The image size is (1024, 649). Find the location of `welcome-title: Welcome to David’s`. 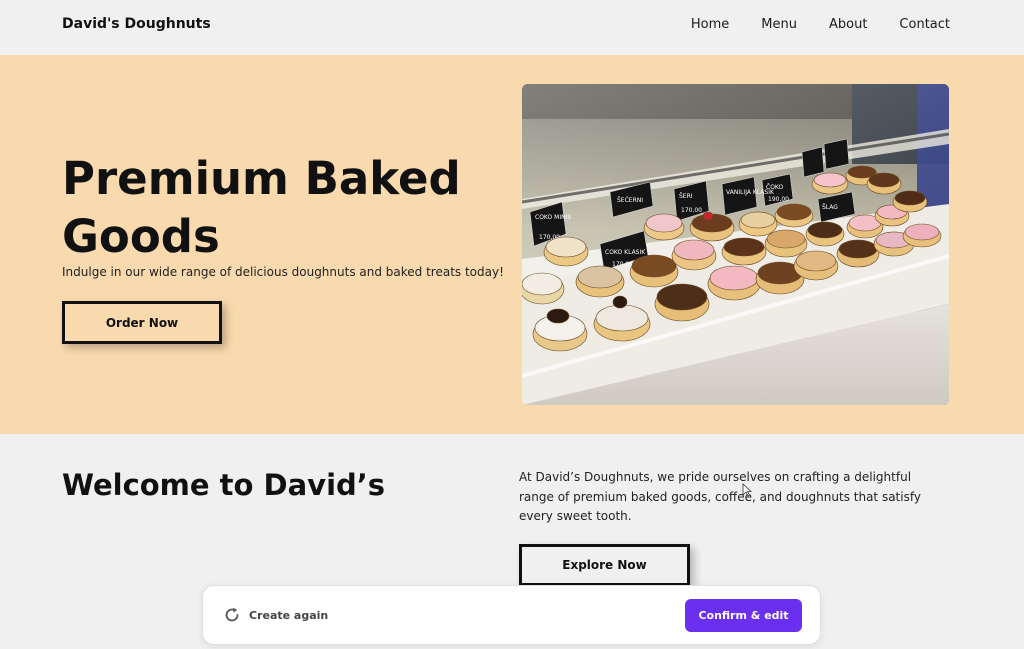

welcome-title: Welcome to David’s is located at coordinates (224, 485).